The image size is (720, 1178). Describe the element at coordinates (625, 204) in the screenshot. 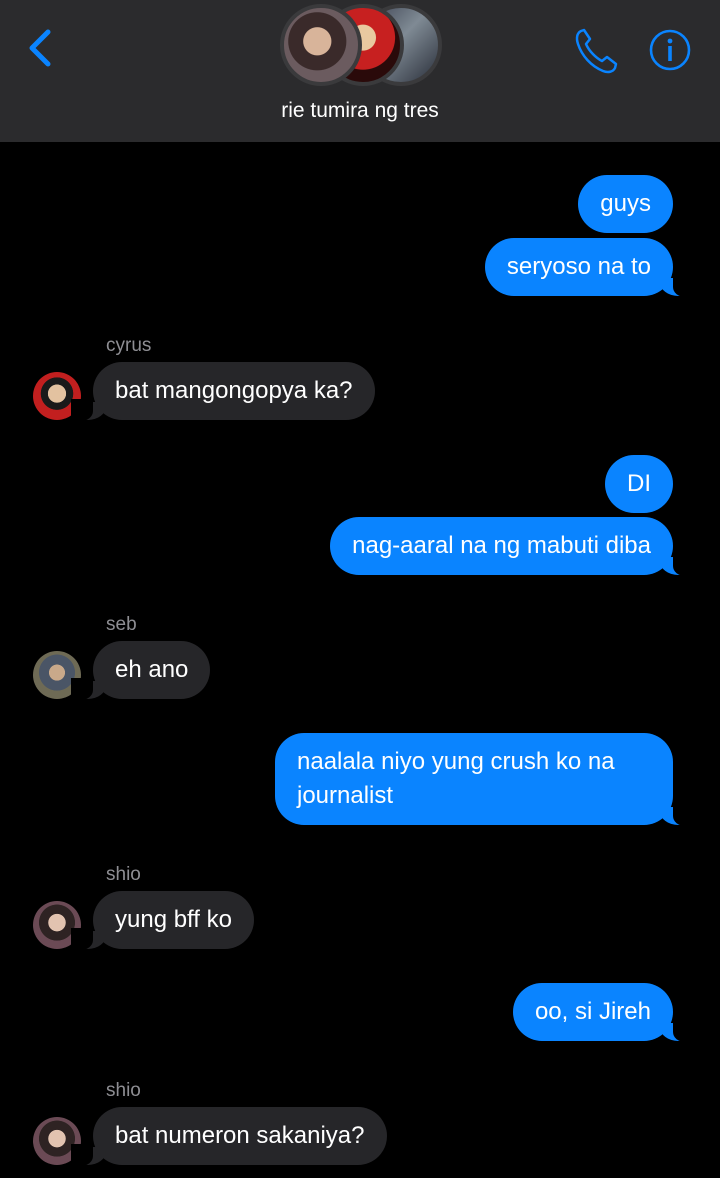

I see `message-bubble: guys` at that location.